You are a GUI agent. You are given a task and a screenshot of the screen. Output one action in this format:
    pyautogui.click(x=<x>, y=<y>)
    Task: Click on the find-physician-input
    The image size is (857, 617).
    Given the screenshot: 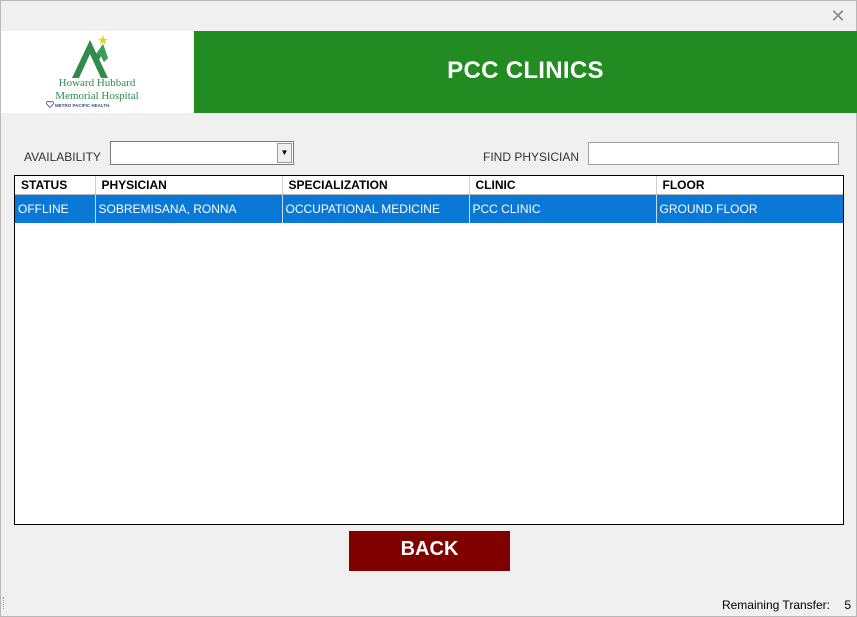 What is the action you would take?
    pyautogui.click(x=713, y=153)
    